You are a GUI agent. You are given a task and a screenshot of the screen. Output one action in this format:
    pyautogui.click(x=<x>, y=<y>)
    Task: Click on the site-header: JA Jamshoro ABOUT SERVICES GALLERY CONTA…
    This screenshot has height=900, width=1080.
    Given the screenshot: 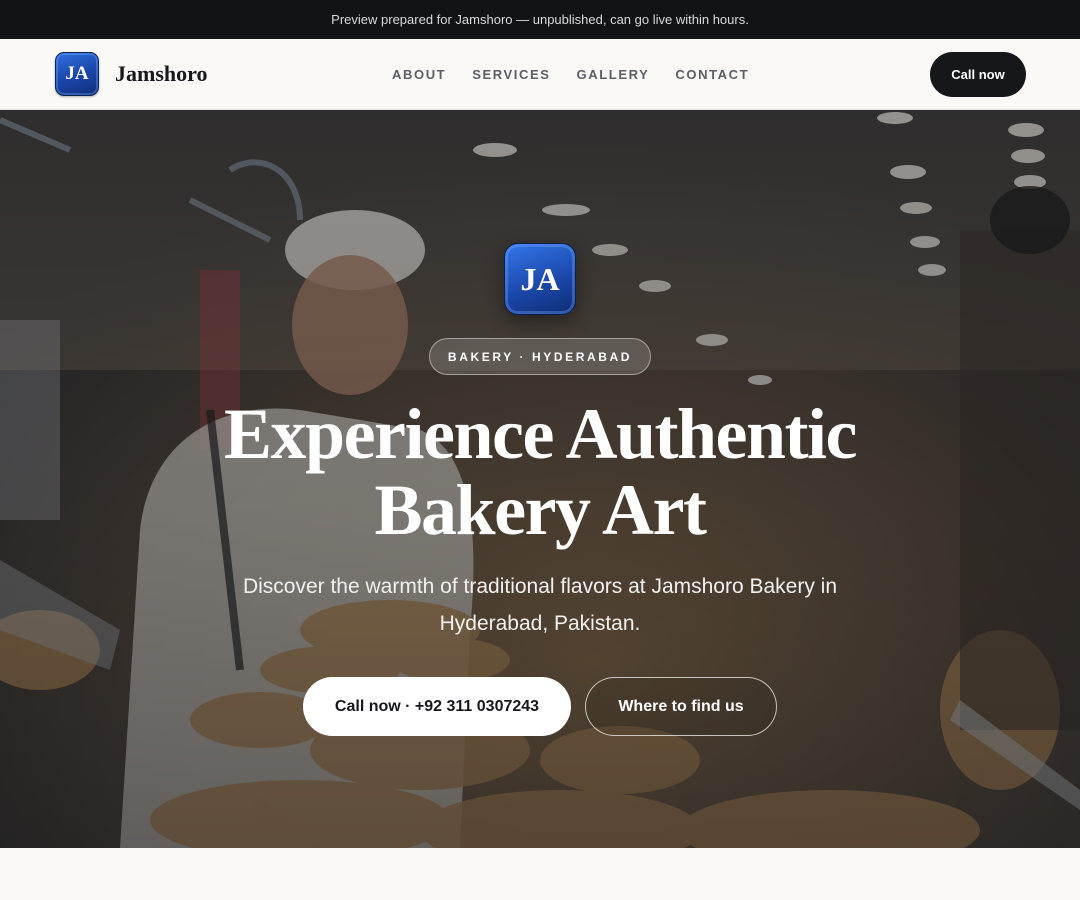 What is the action you would take?
    pyautogui.click(x=540, y=74)
    